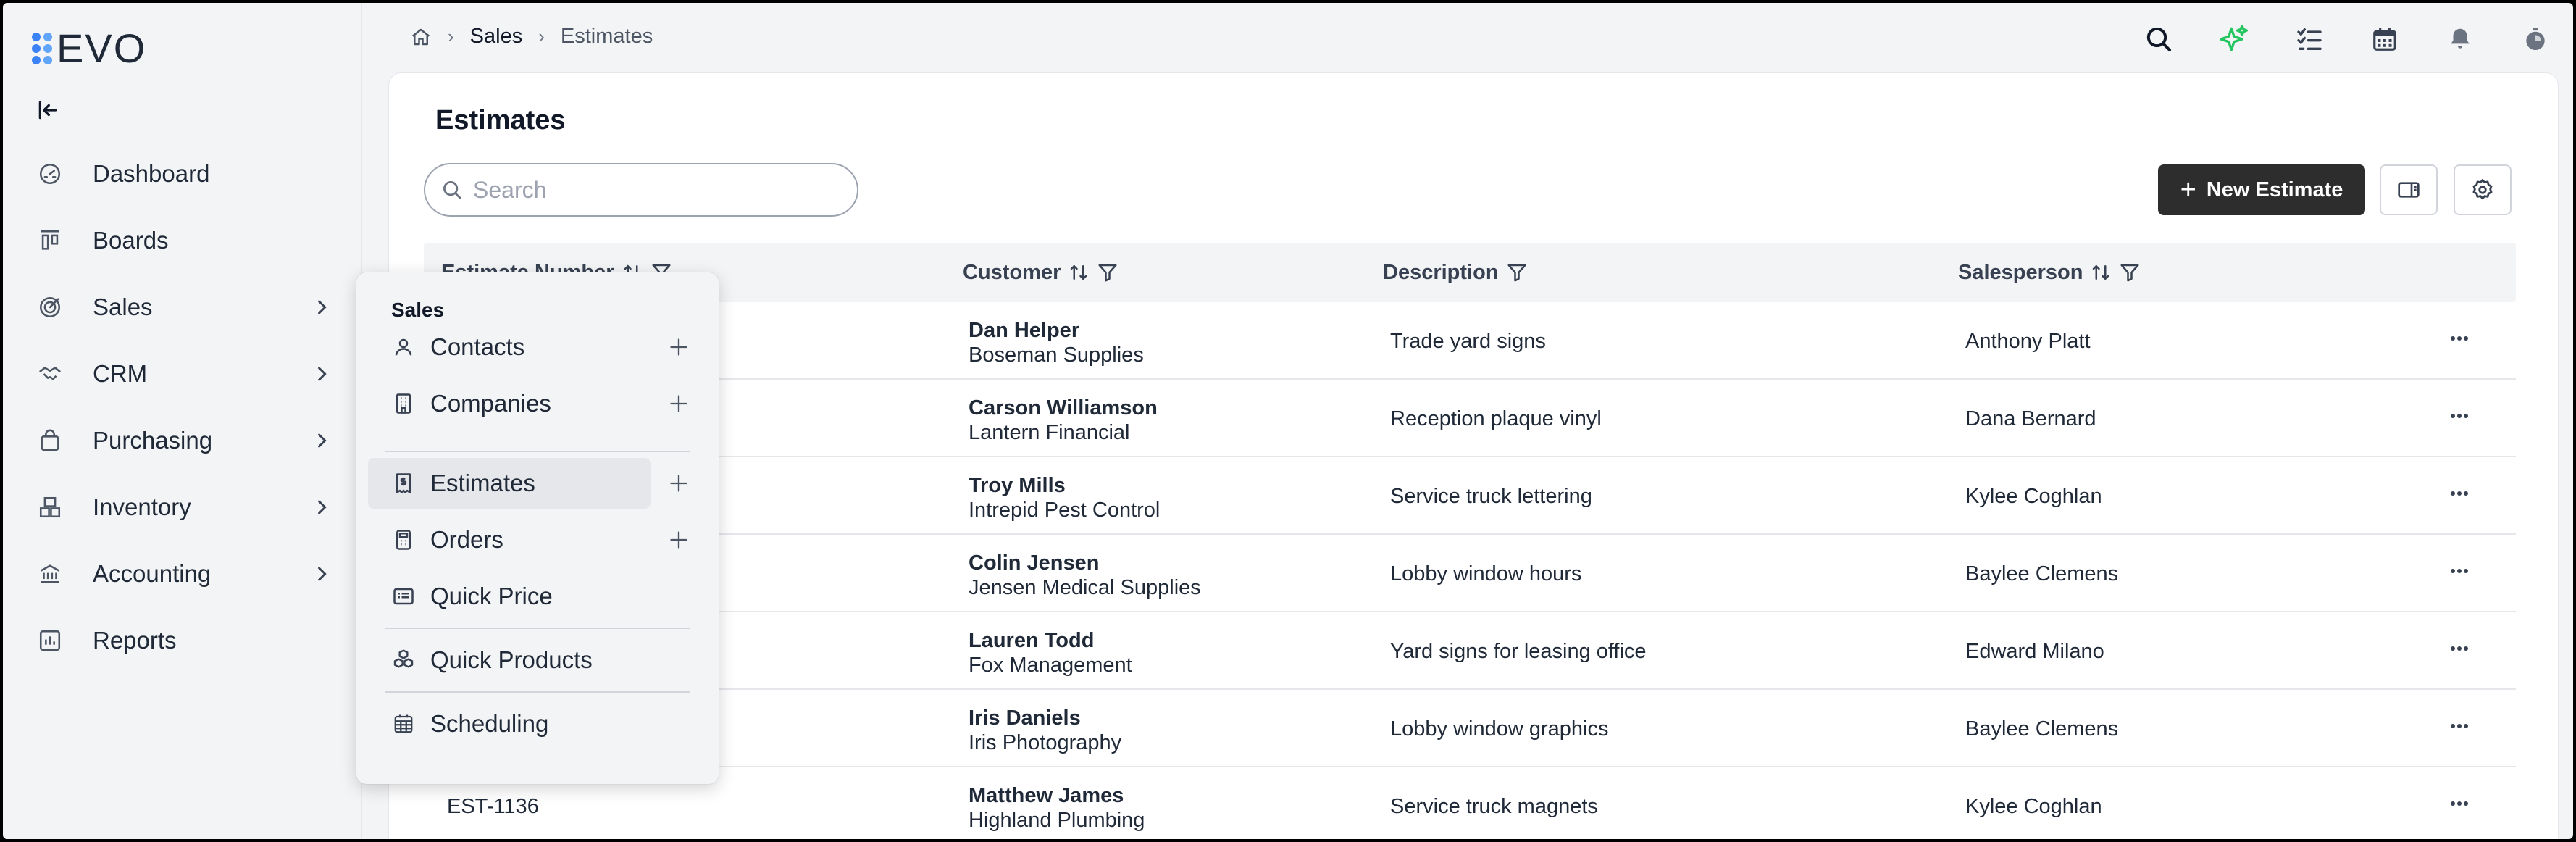 Image resolution: width=2576 pixels, height=842 pixels. I want to click on customer-contact-name: Iris Daniels, so click(1045, 718).